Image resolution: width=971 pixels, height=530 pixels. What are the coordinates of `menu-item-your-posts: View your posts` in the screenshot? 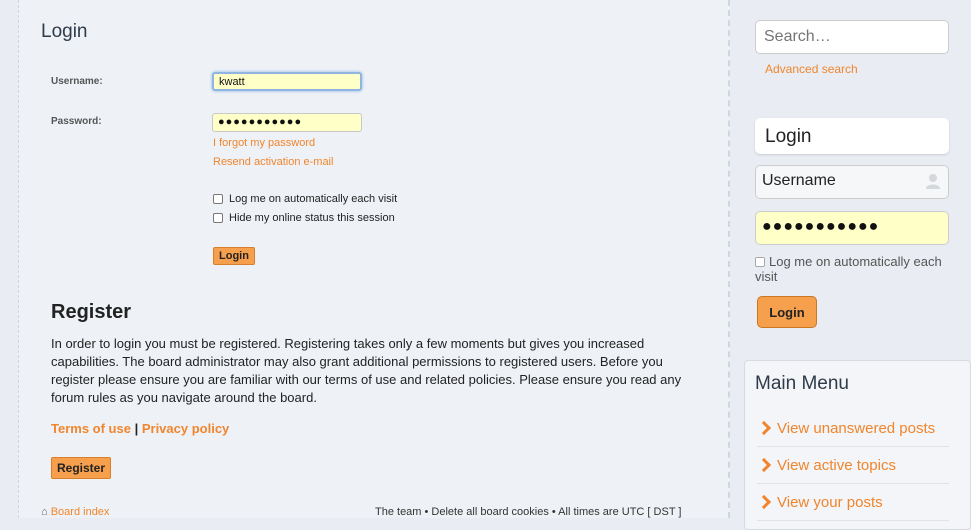 It's located at (852, 502).